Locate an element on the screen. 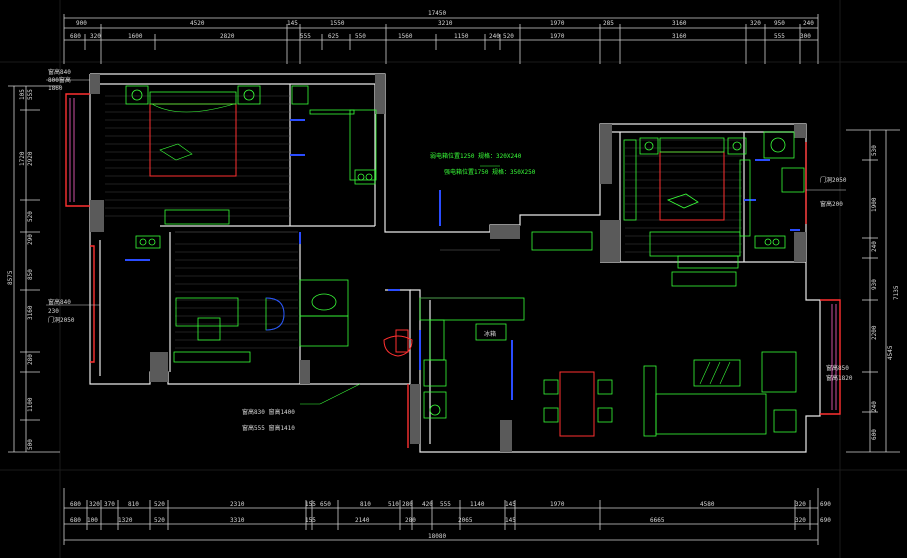 The height and width of the screenshot is (558, 907). master-bed-headboard is located at coordinates (193, 155).